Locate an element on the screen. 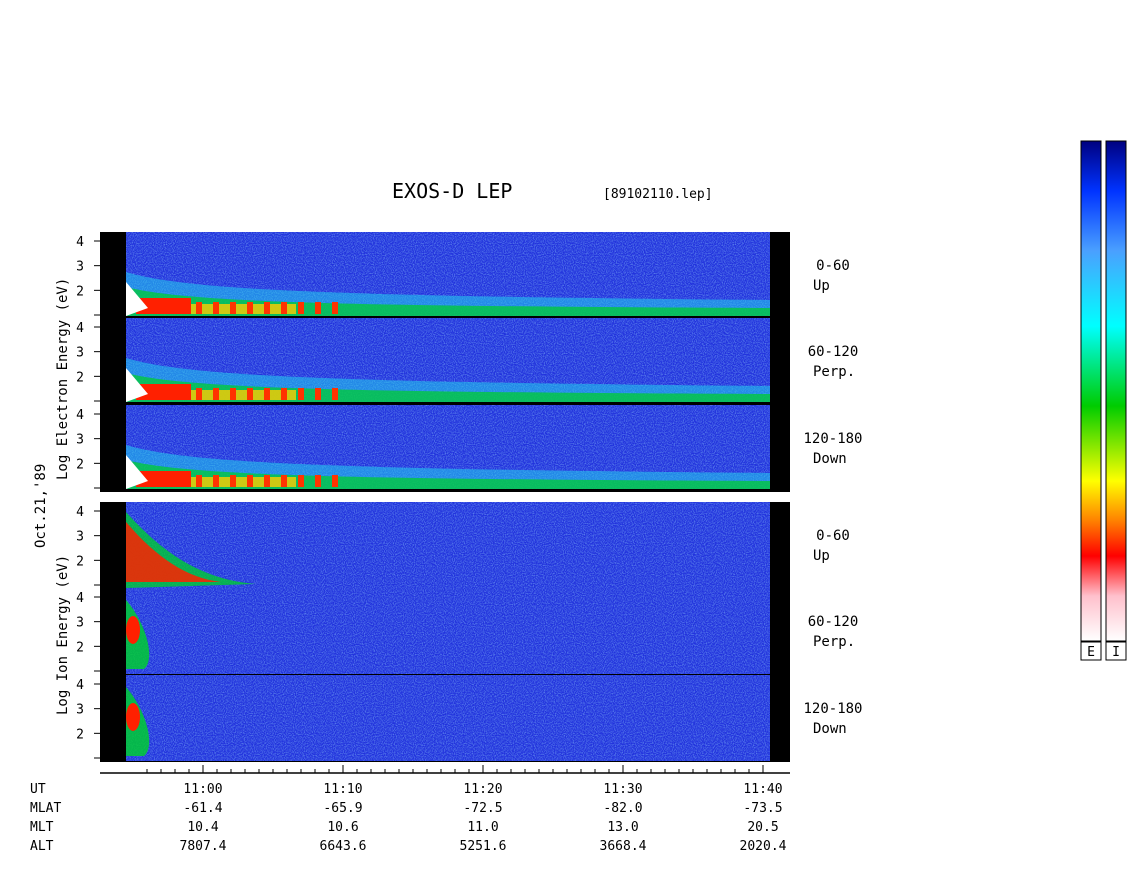 Image resolution: width=1130 pixels, height=875 pixels. panel-ion-down is located at coordinates (445, 718).